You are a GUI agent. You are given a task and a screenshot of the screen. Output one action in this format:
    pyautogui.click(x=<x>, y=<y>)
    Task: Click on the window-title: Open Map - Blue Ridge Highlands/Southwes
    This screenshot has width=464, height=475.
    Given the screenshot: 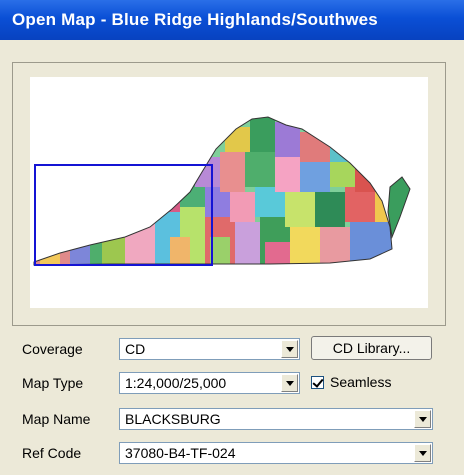 What is the action you would take?
    pyautogui.click(x=195, y=19)
    